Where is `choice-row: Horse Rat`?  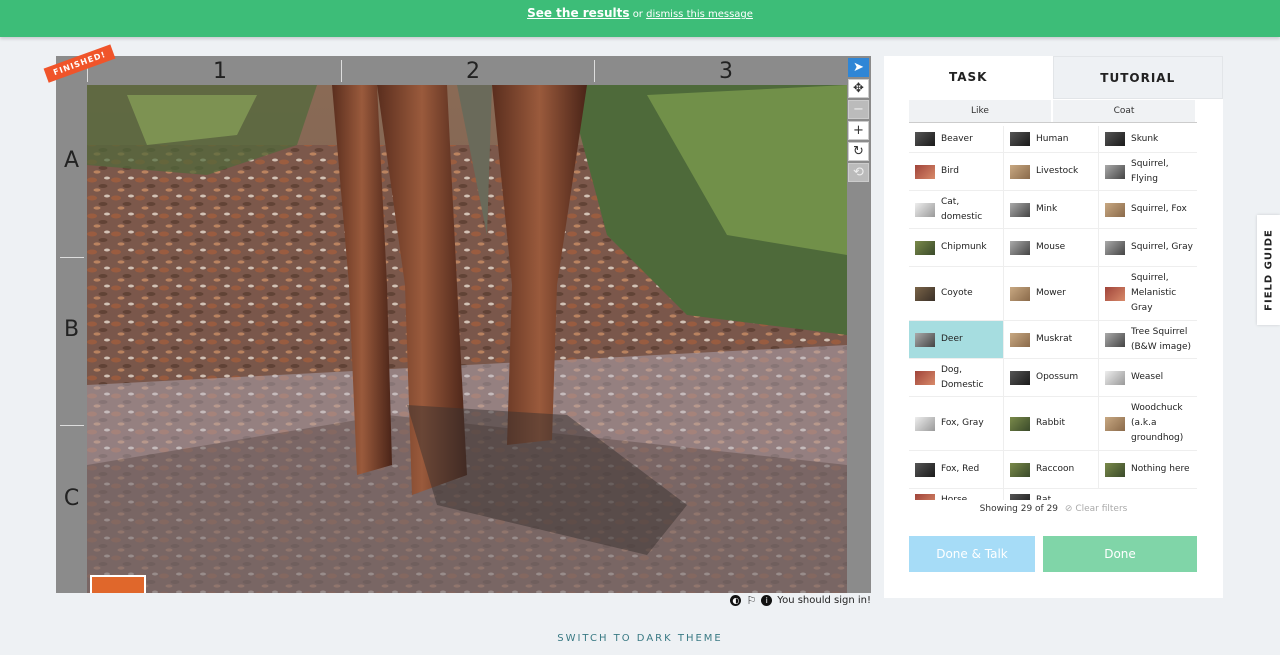 choice-row: Horse Rat is located at coordinates (1053, 494).